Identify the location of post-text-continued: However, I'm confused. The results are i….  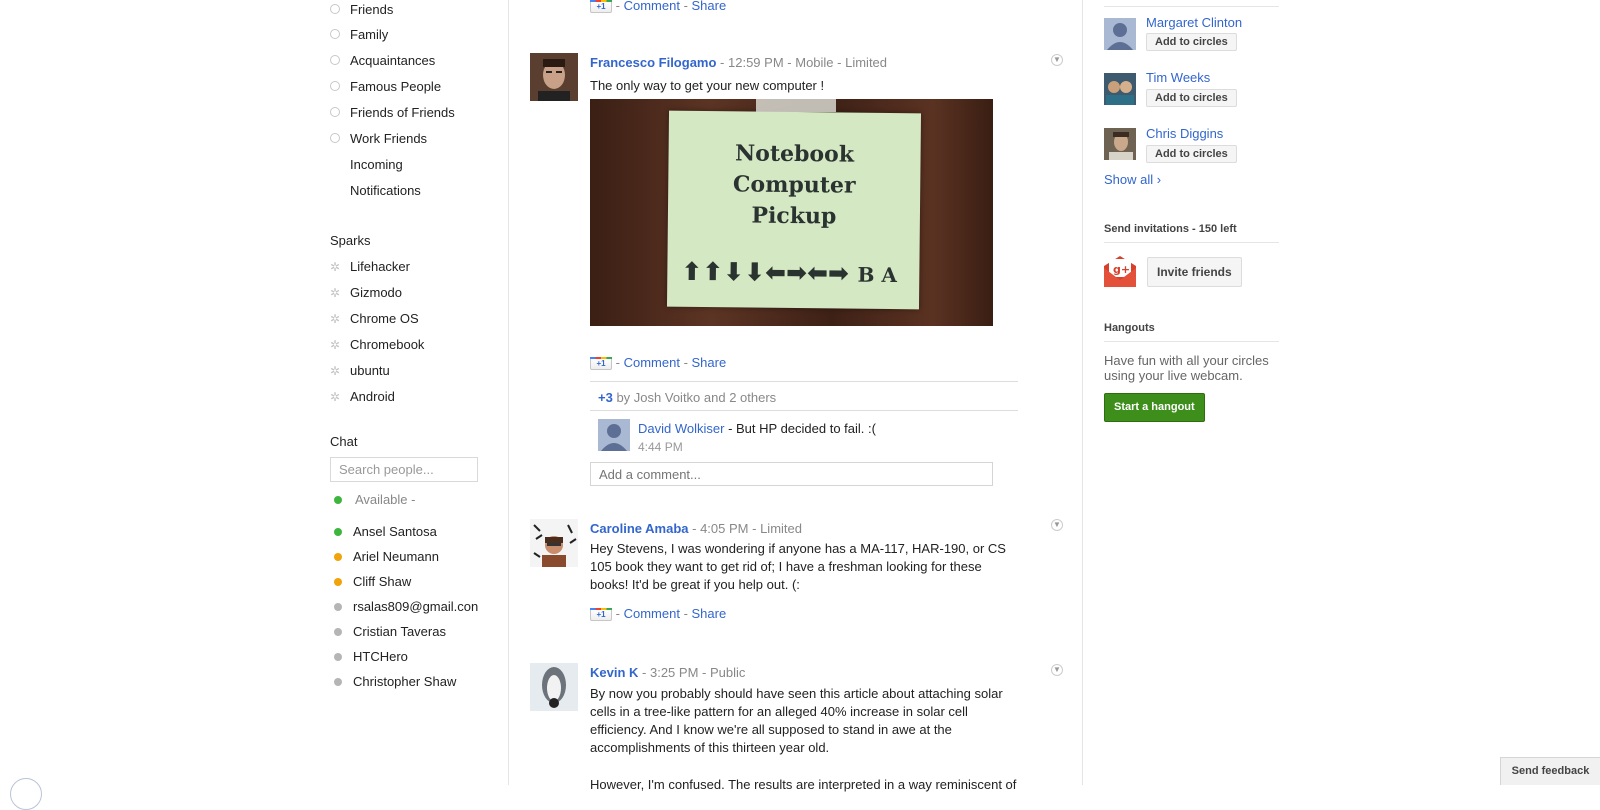
(803, 784).